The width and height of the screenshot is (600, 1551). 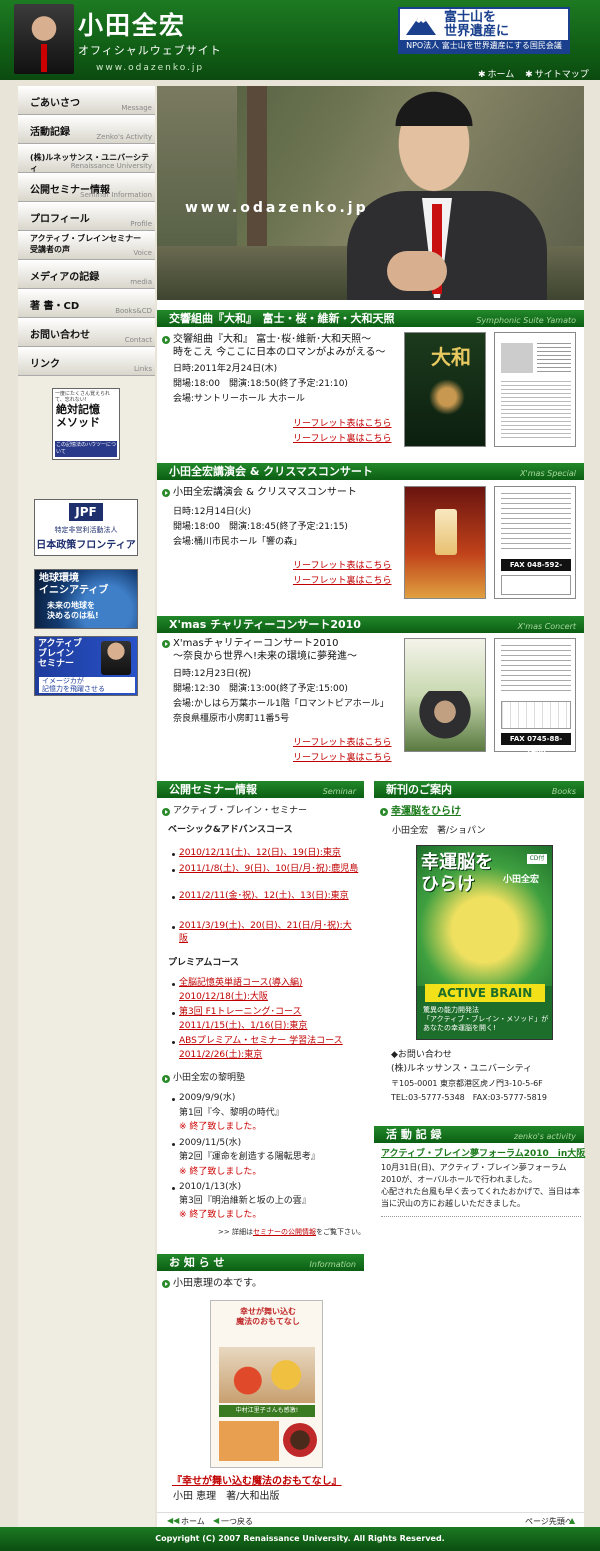 What do you see at coordinates (86, 527) in the screenshot?
I see `jpf-banner: JPF 特定非営利活動法人 日本政策フロンティア` at bounding box center [86, 527].